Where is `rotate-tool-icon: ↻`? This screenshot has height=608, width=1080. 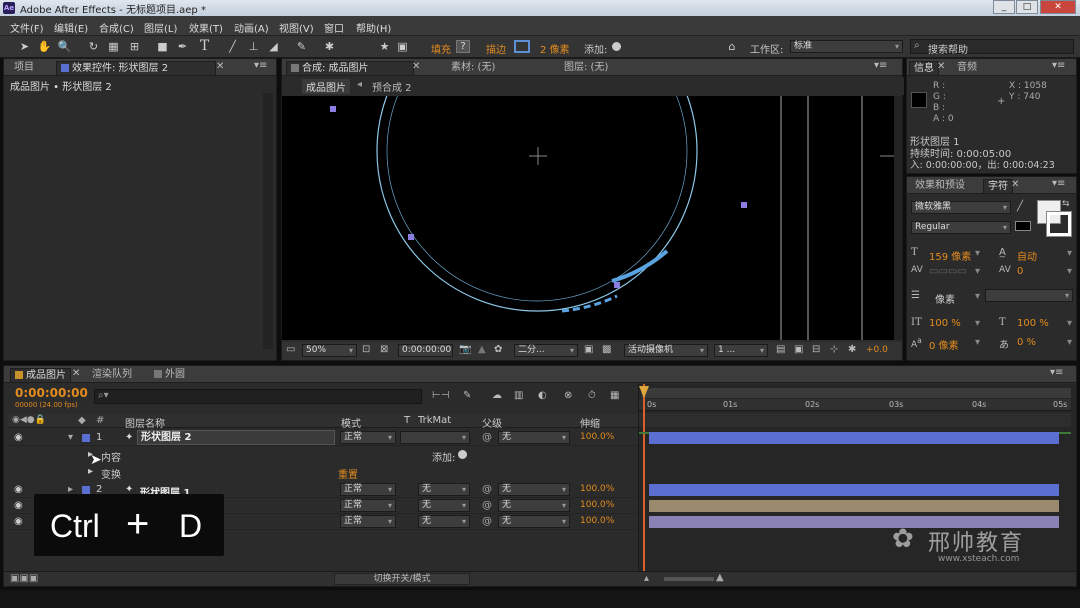 rotate-tool-icon: ↻ is located at coordinates (93, 46).